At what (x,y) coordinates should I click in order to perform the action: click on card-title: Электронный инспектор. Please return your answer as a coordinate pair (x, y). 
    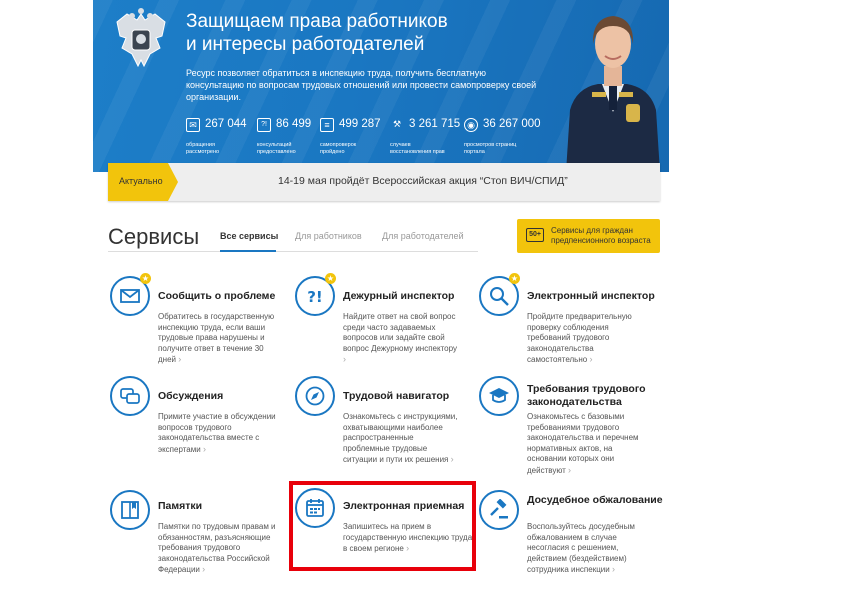
    Looking at the image, I should click on (597, 296).